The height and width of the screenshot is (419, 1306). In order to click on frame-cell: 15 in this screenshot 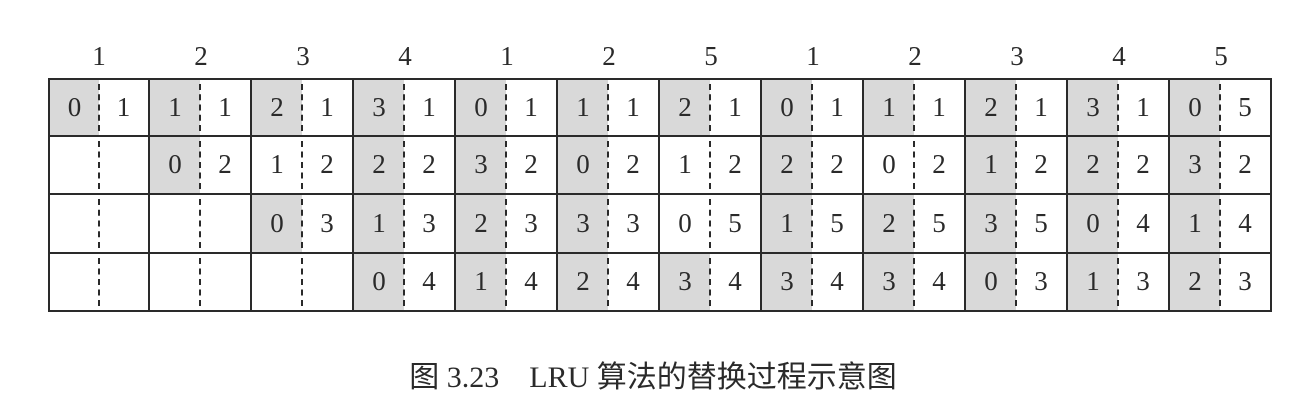, I will do `click(813, 224)`.